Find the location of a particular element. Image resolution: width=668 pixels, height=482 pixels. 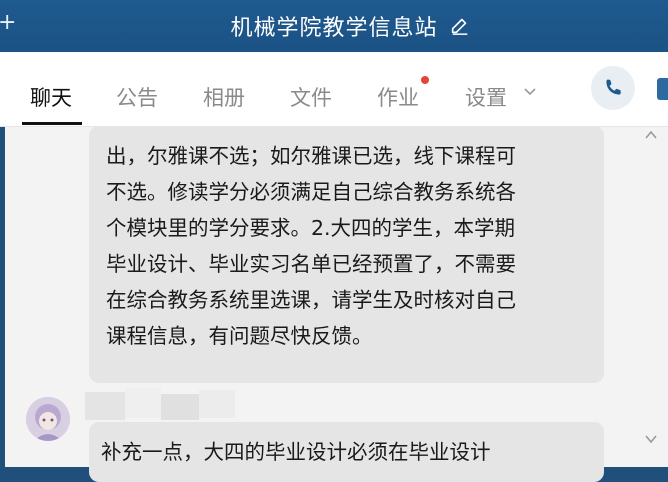

message-text-partial: 补充一点，大四的毕业设计必须在毕业设计 is located at coordinates (296, 452).